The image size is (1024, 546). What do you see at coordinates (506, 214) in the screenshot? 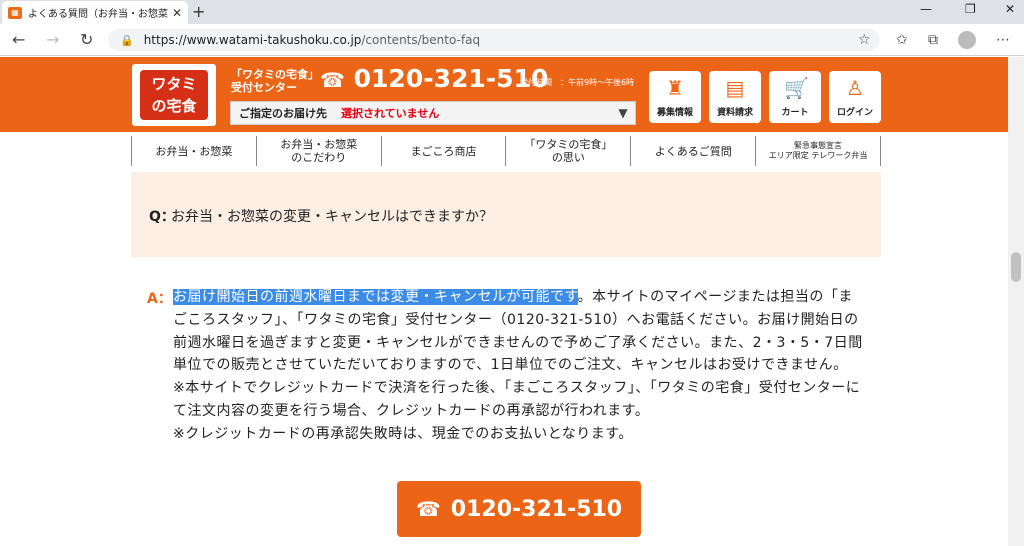
I see `faq-question-box: Q： お弁当・お惣菜の変更・キャンセルはできますか？` at bounding box center [506, 214].